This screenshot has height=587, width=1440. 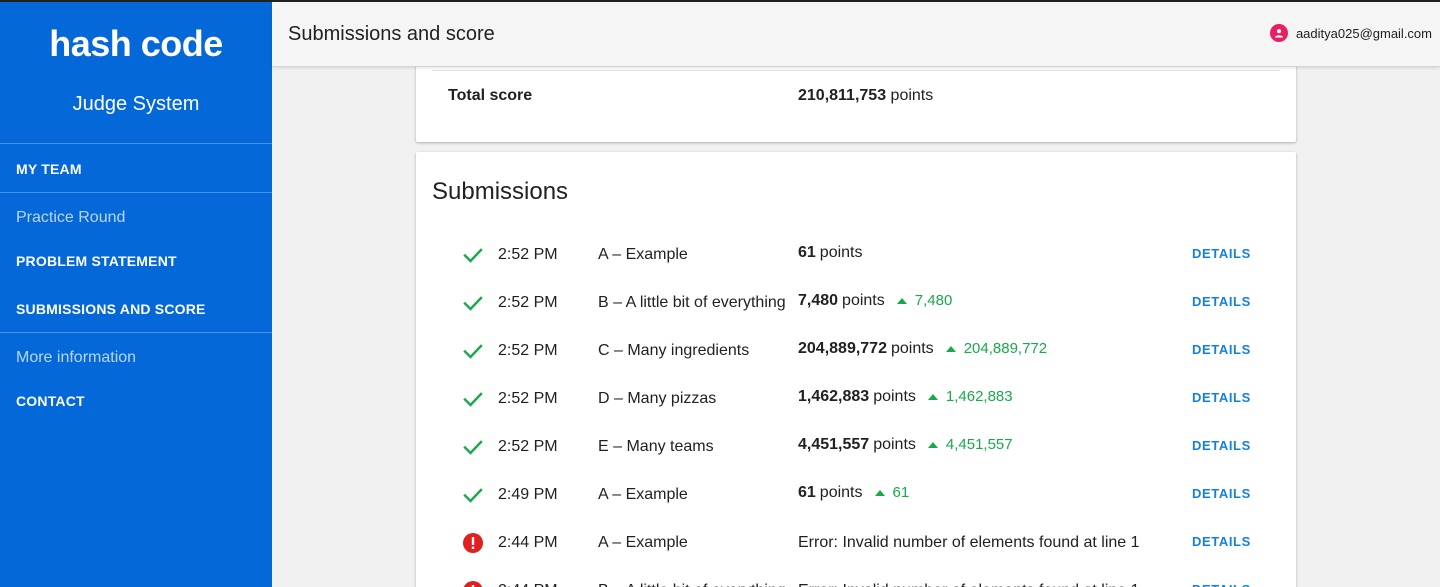 I want to click on account-avatar-icon, so click(x=1278, y=33).